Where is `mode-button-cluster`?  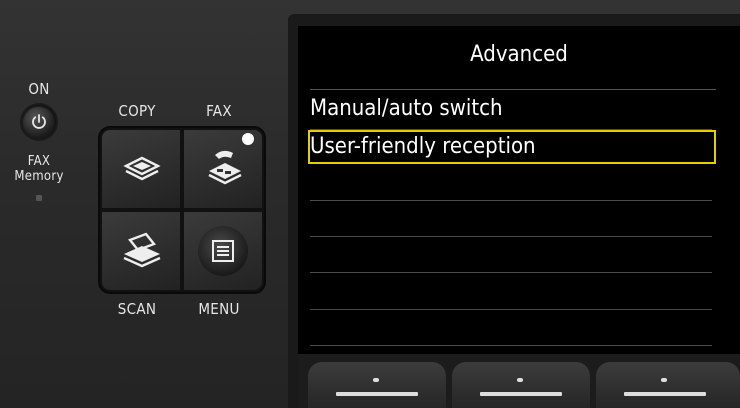 mode-button-cluster is located at coordinates (182, 210).